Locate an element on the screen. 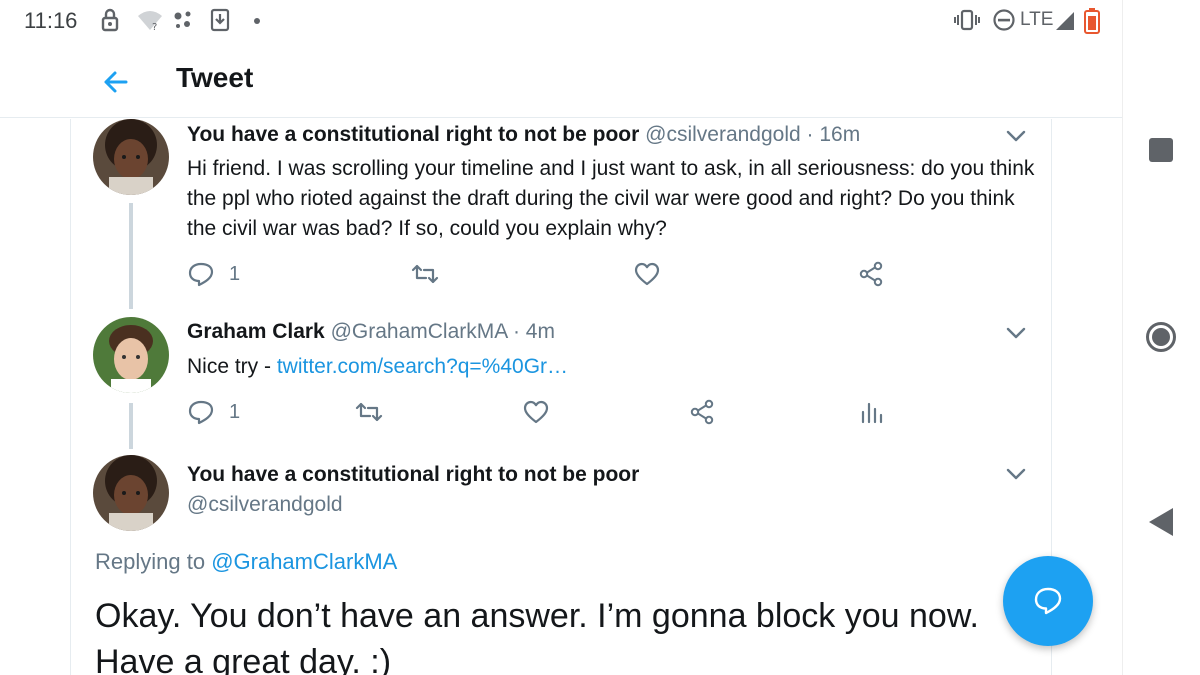 Image resolution: width=1200 pixels, height=675 pixels. back-triangle-icon is located at coordinates (1161, 522).